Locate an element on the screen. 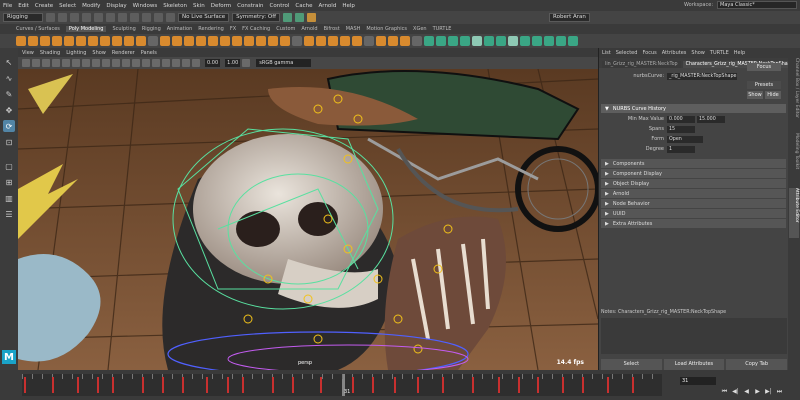  viewport-menu-view: View is located at coordinates (28, 53).